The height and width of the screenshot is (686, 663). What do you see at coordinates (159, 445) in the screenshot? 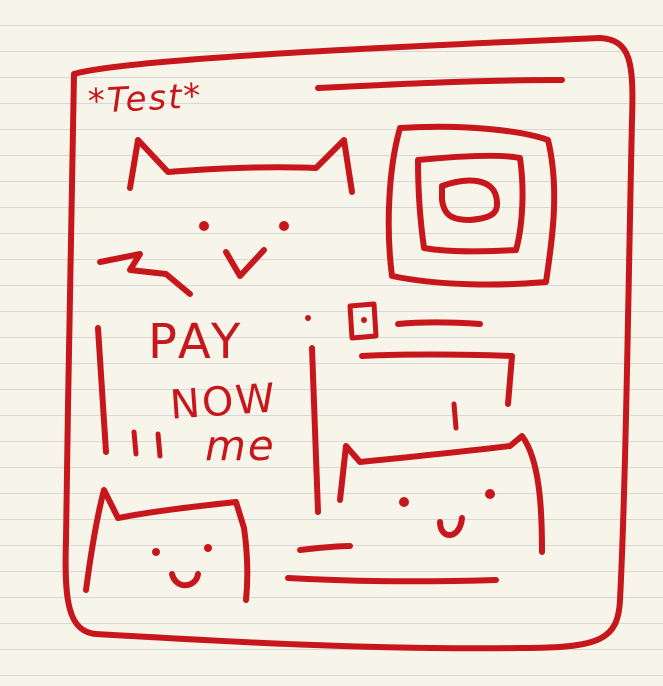
I see `poster-tick-b` at bounding box center [159, 445].